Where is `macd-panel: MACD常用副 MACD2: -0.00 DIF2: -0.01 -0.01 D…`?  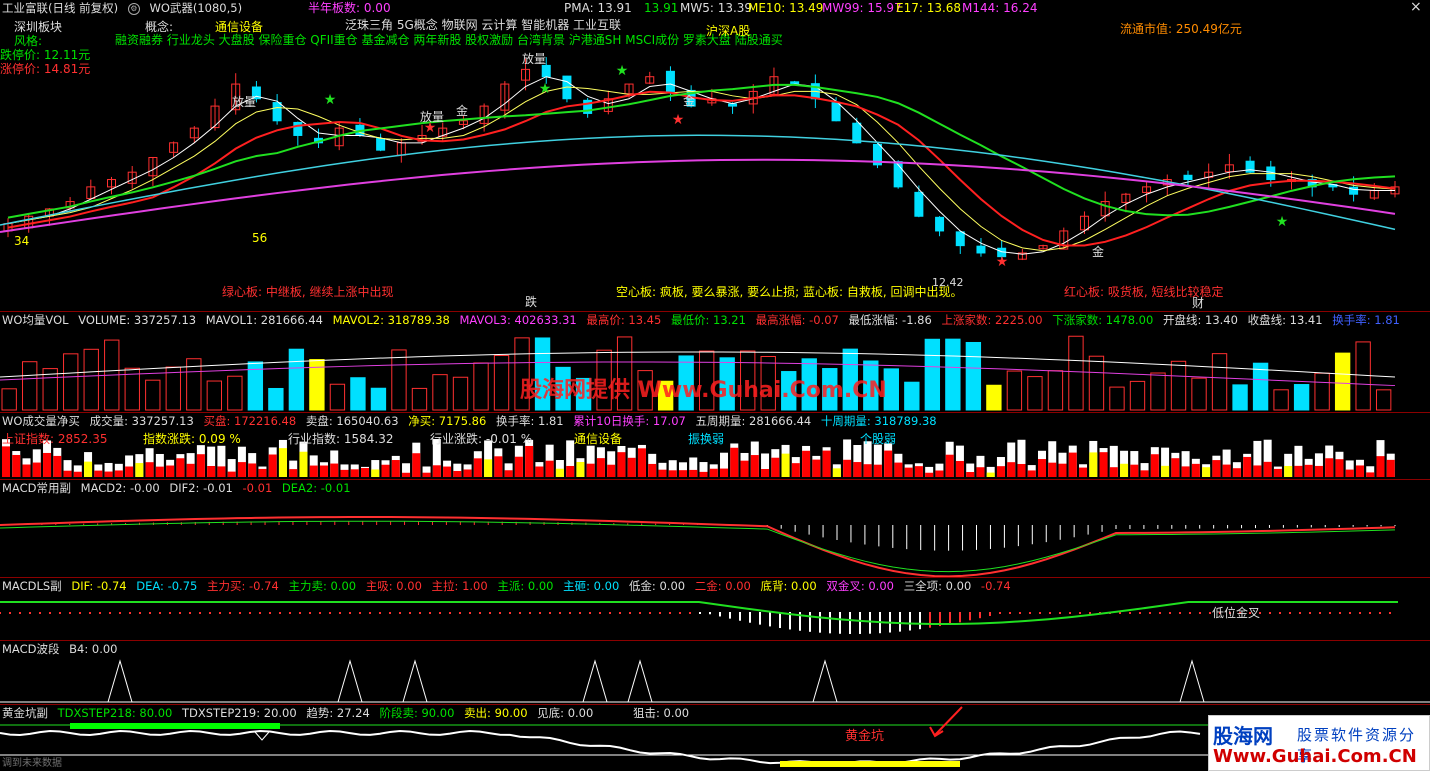
macd-panel: MACD常用副 MACD2: -0.00 DIF2: -0.01 -0.01 D… is located at coordinates (715, 528).